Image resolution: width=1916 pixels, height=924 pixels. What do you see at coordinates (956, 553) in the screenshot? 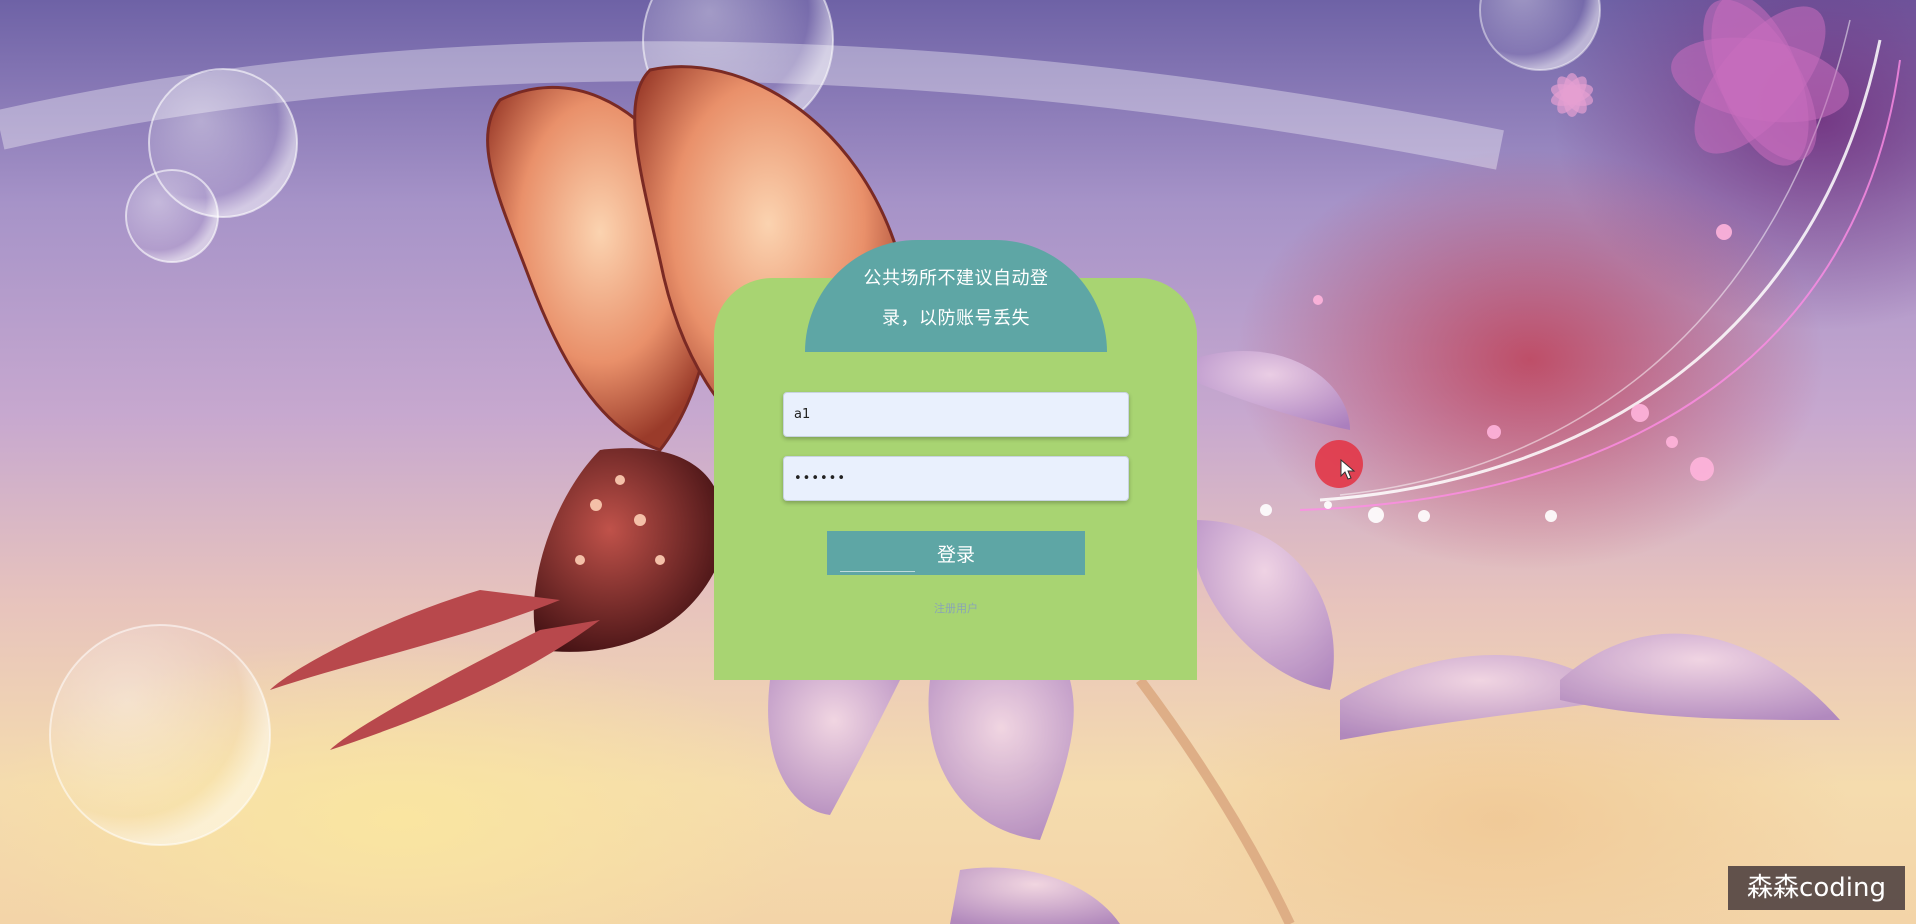
I see `login-button: 登录` at bounding box center [956, 553].